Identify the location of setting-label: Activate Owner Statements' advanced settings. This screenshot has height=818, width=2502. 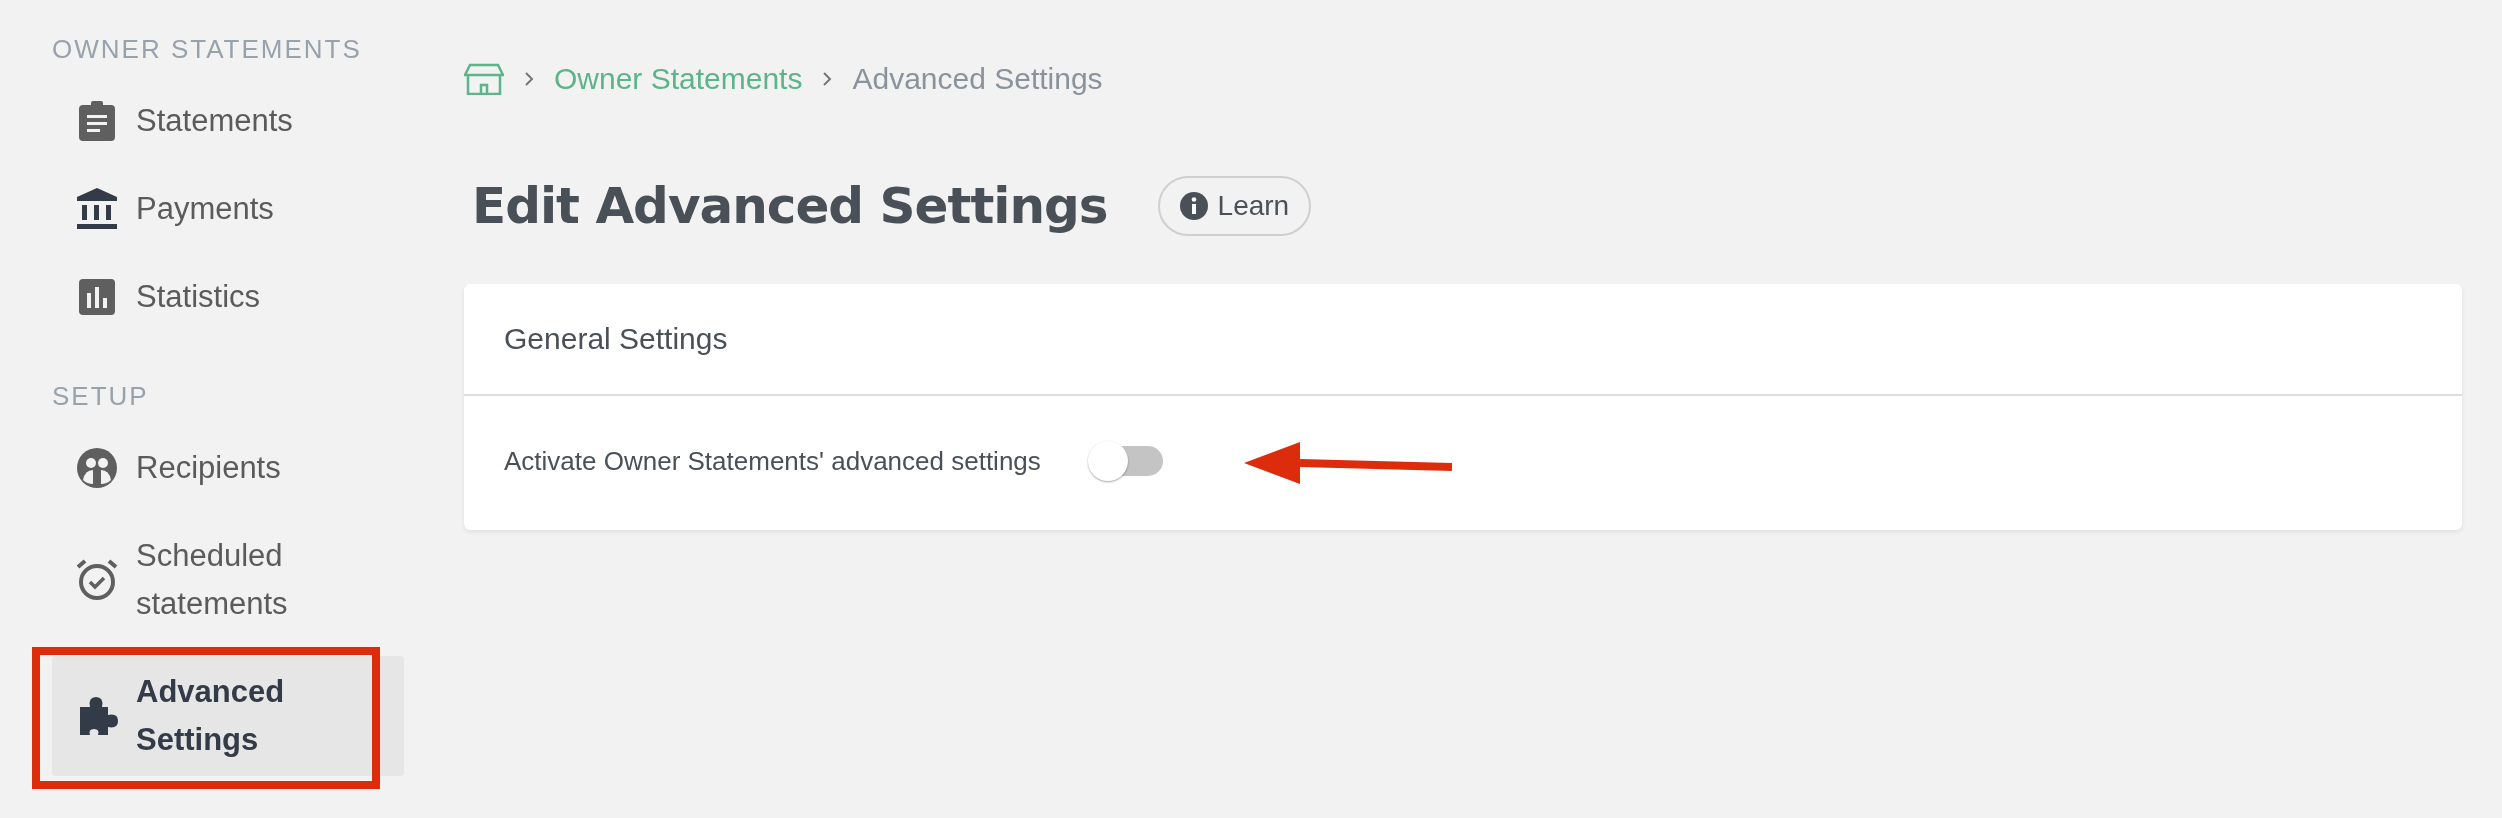
(772, 461).